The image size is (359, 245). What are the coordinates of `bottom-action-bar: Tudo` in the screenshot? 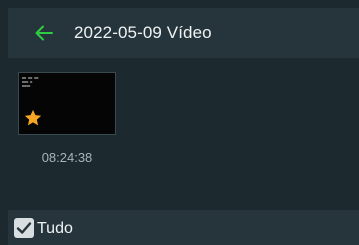 It's located at (183, 227).